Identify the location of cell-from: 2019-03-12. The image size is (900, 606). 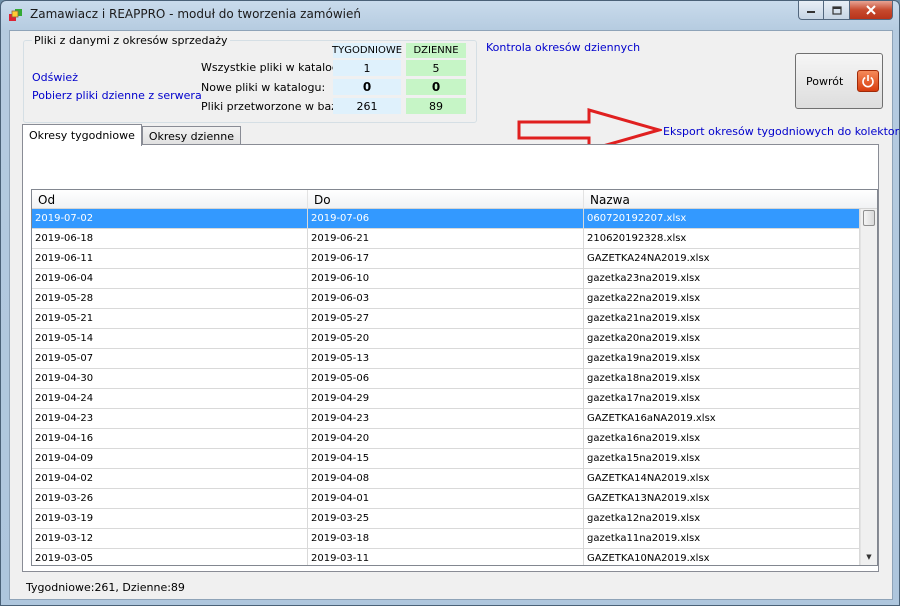
(170, 538).